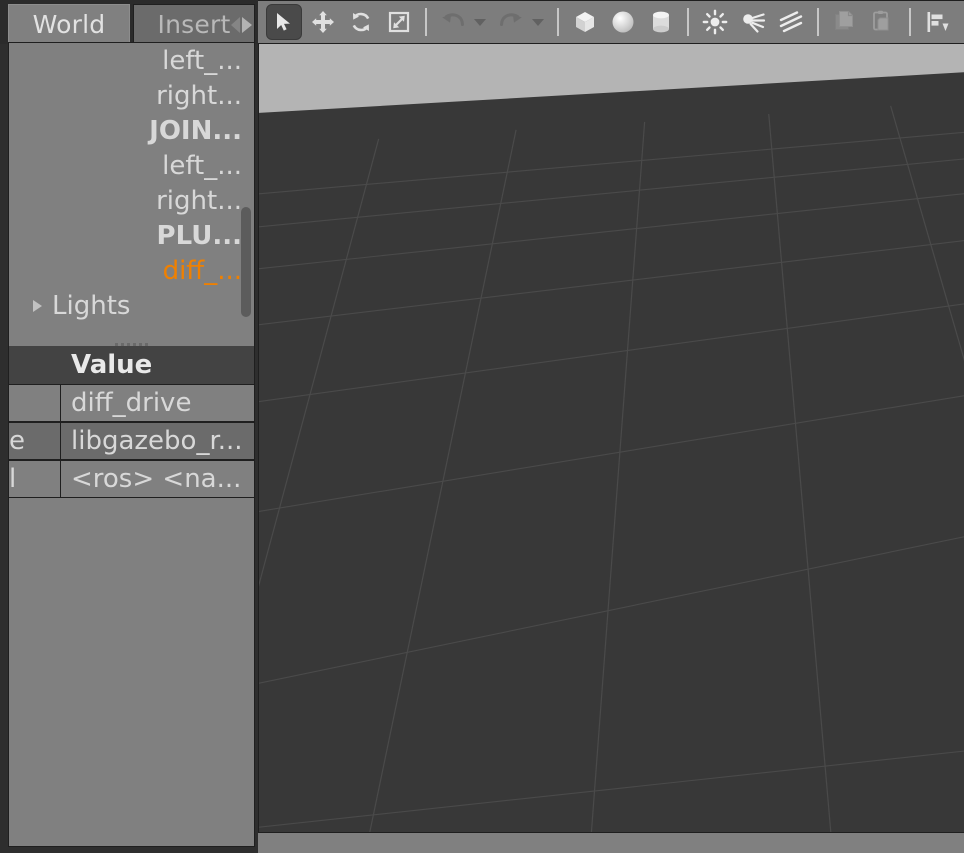 The width and height of the screenshot is (964, 853). I want to click on tree-item-label: Lights, so click(91, 305).